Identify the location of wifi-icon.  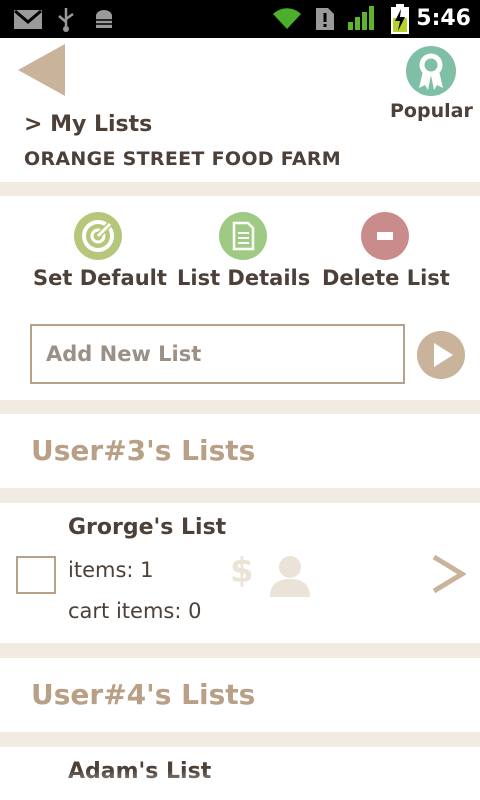
(287, 18).